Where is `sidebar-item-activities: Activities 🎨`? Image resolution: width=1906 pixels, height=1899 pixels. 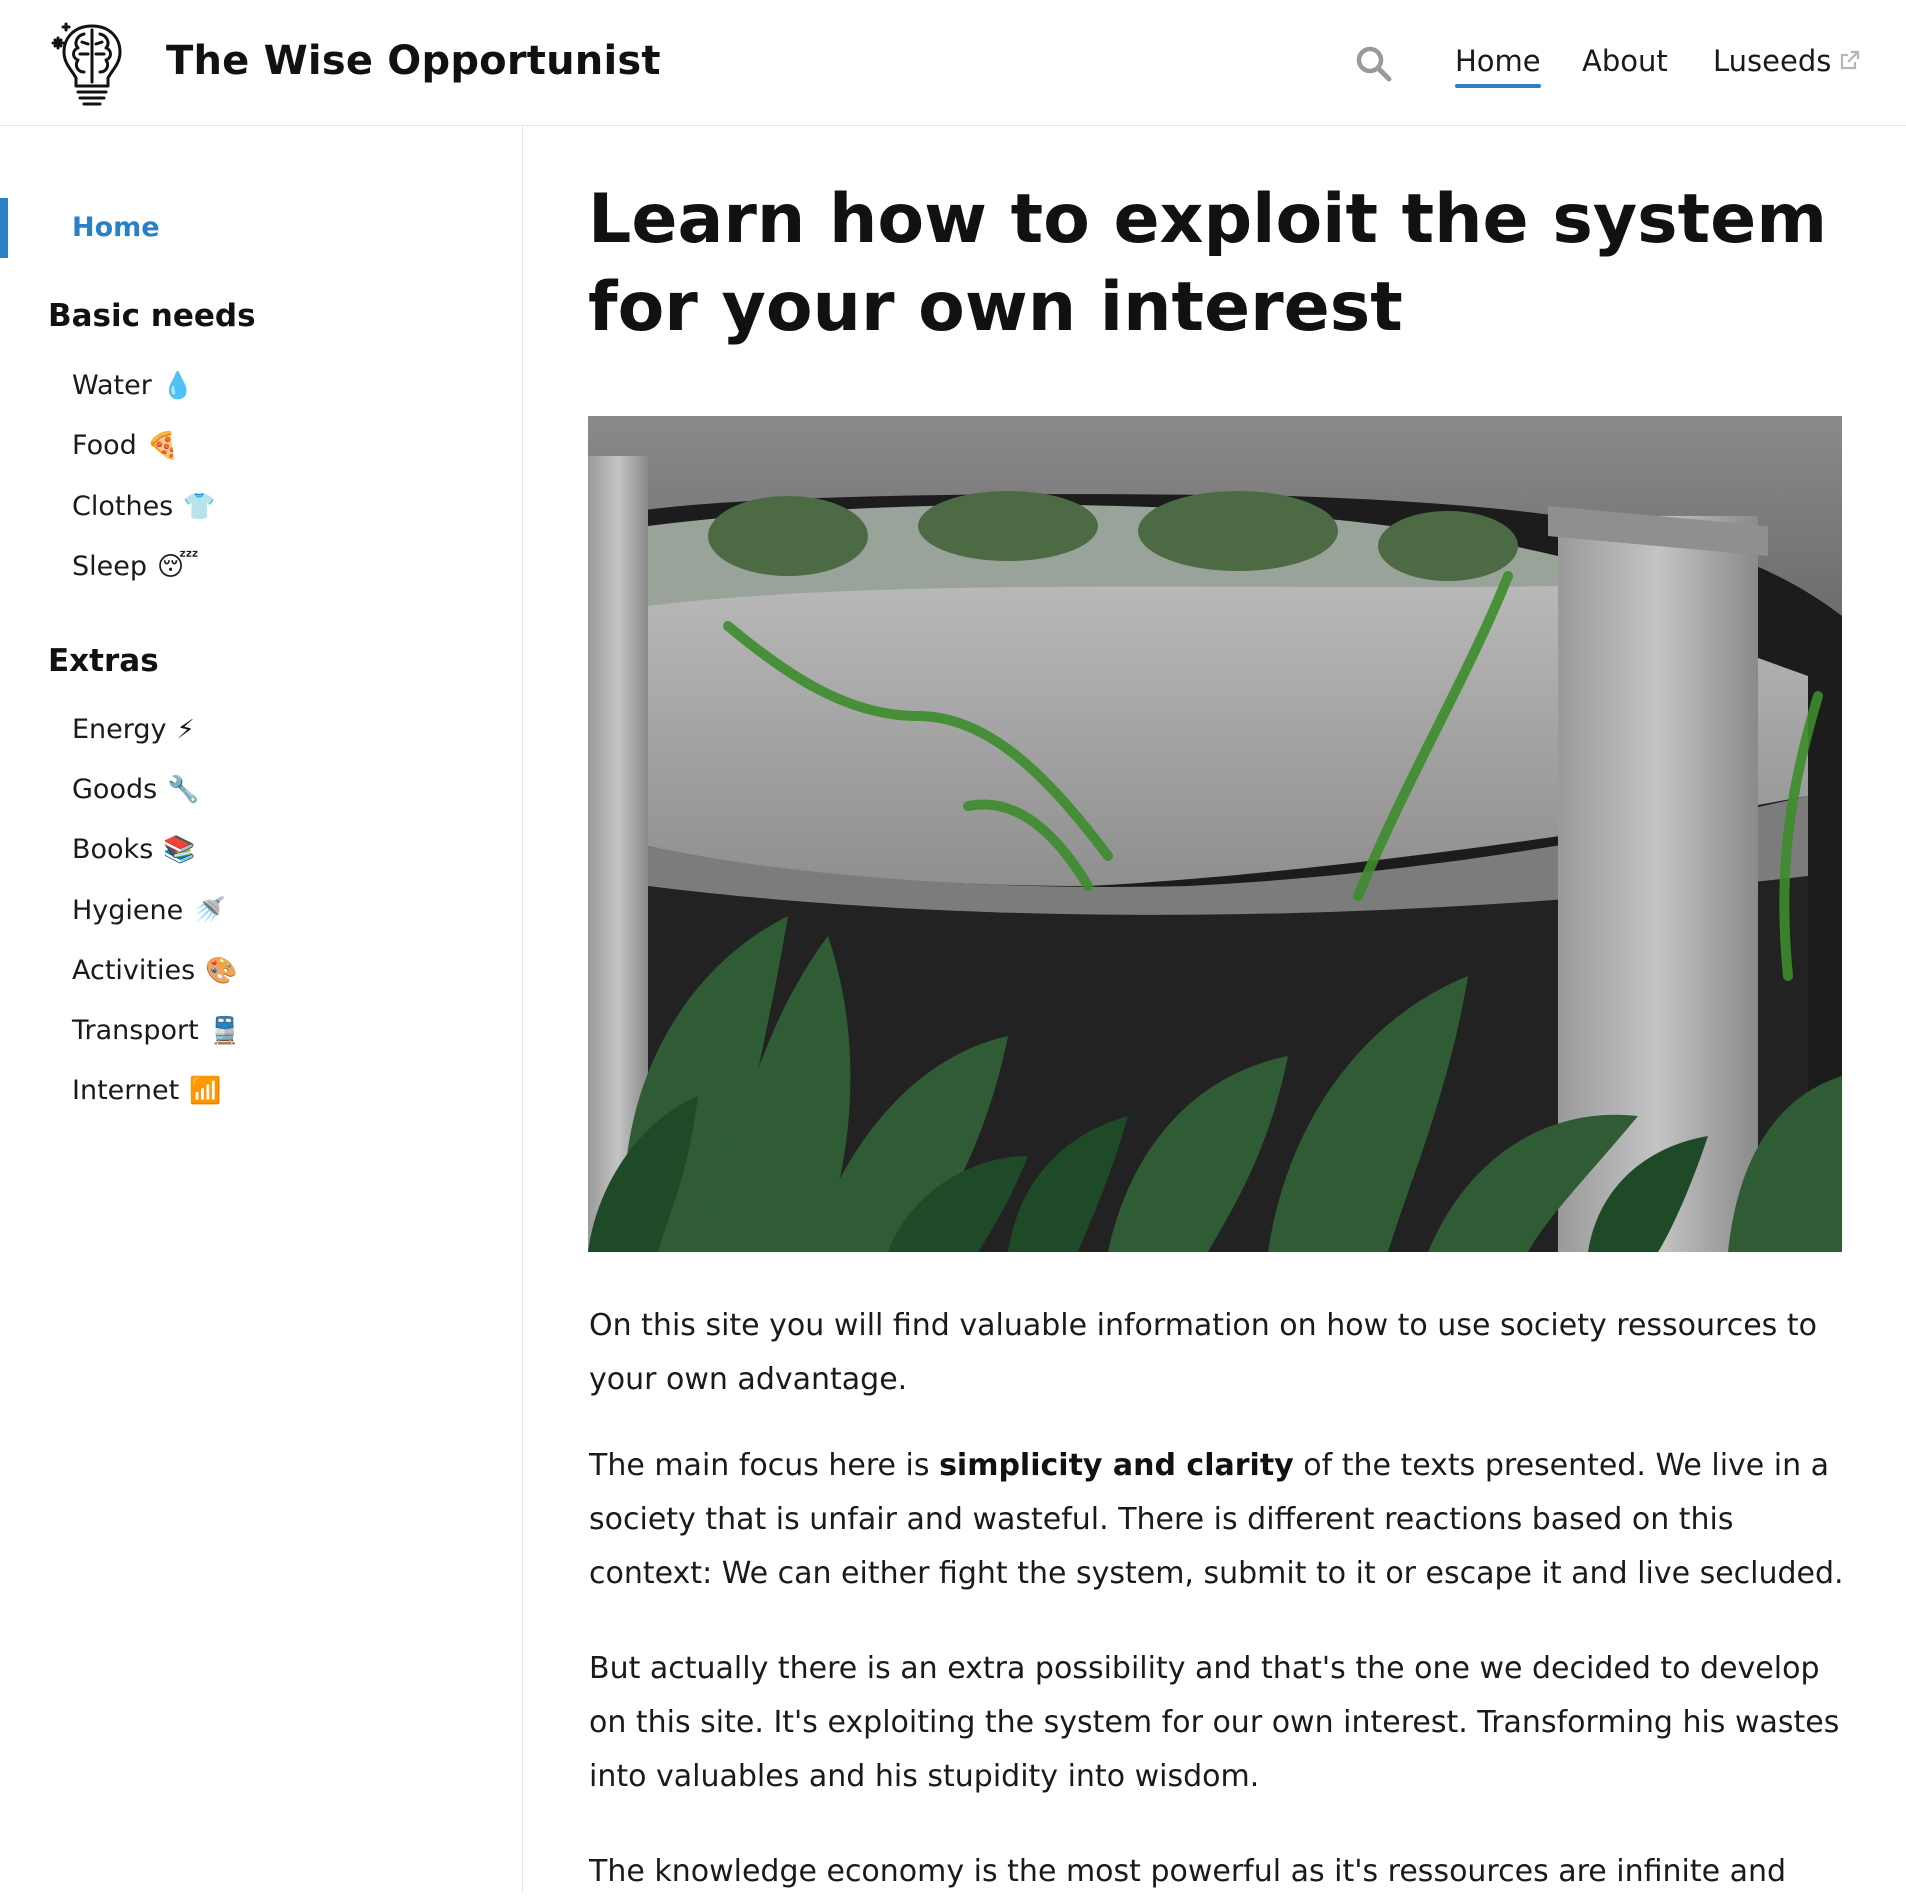 sidebar-item-activities: Activities 🎨 is located at coordinates (155, 970).